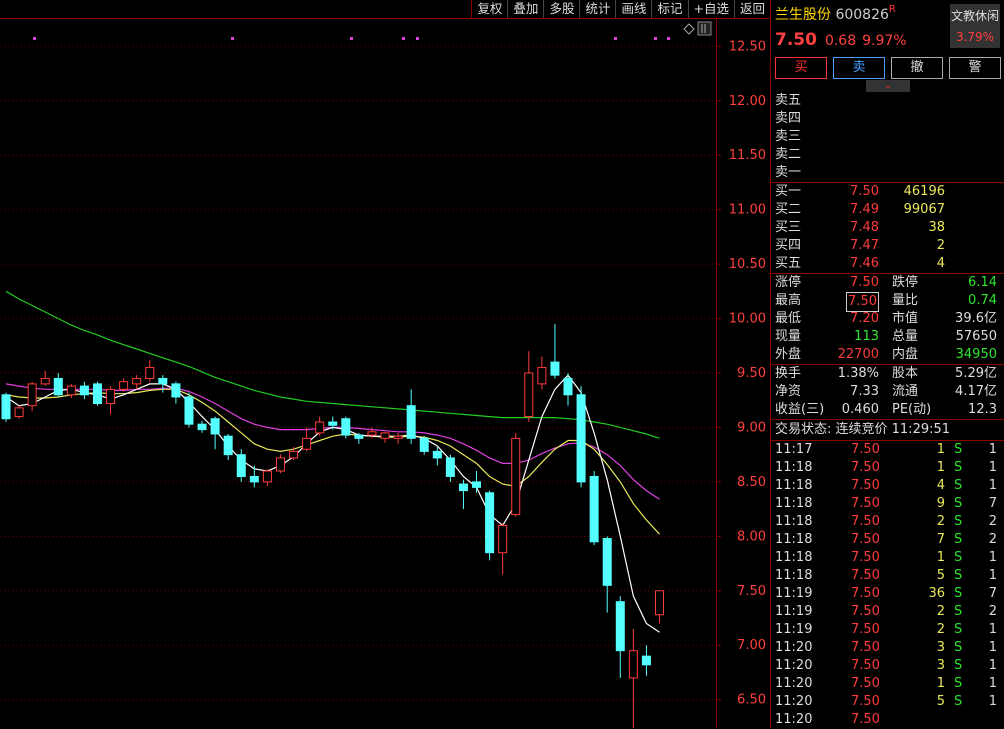  Describe the element at coordinates (864, 283) in the screenshot. I see `stat-value: 7.50` at that location.